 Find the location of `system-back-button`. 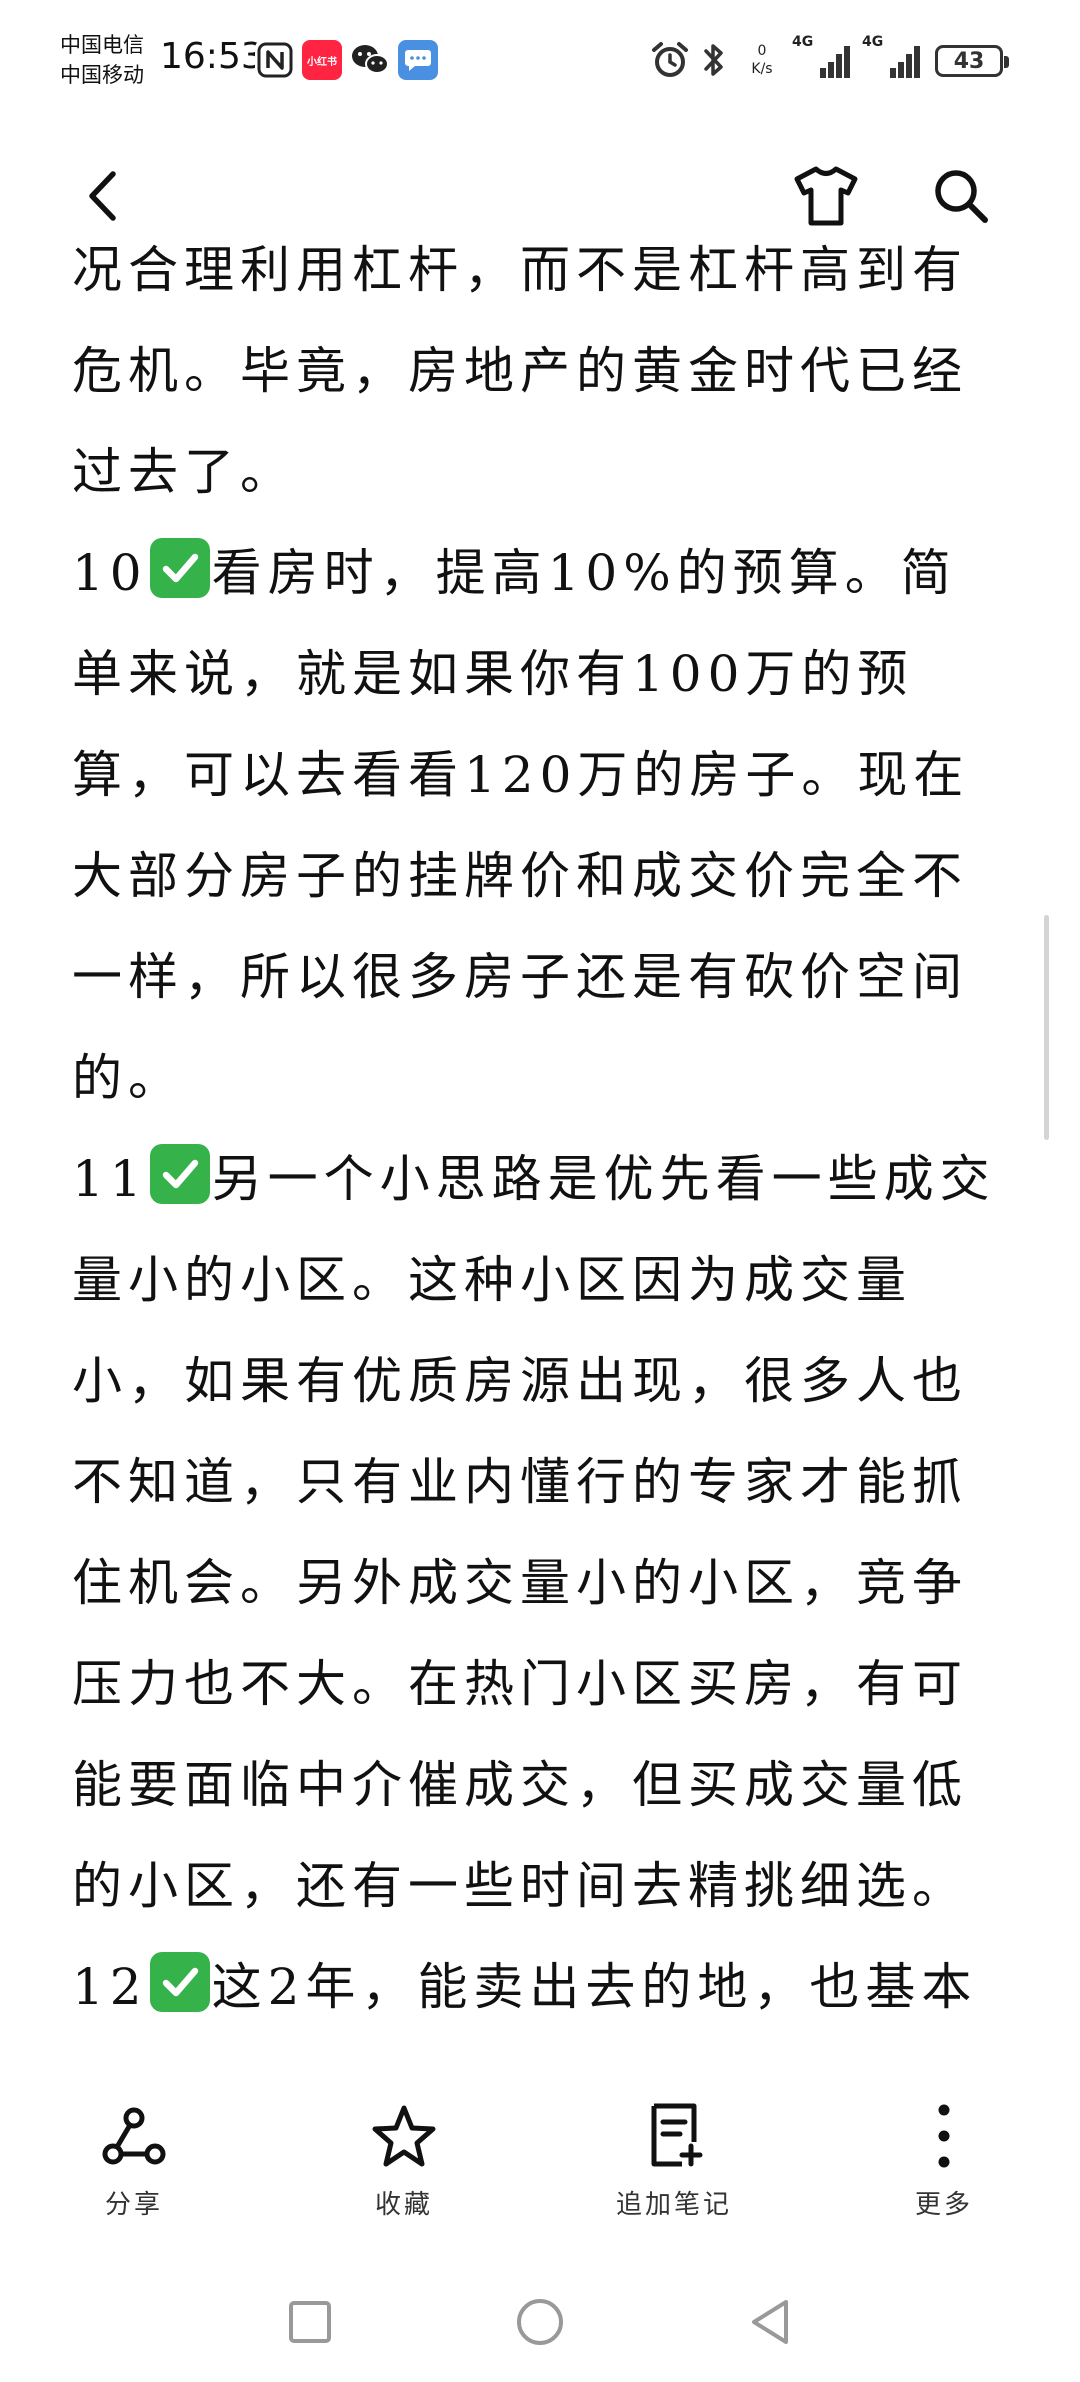

system-back-button is located at coordinates (770, 2322).